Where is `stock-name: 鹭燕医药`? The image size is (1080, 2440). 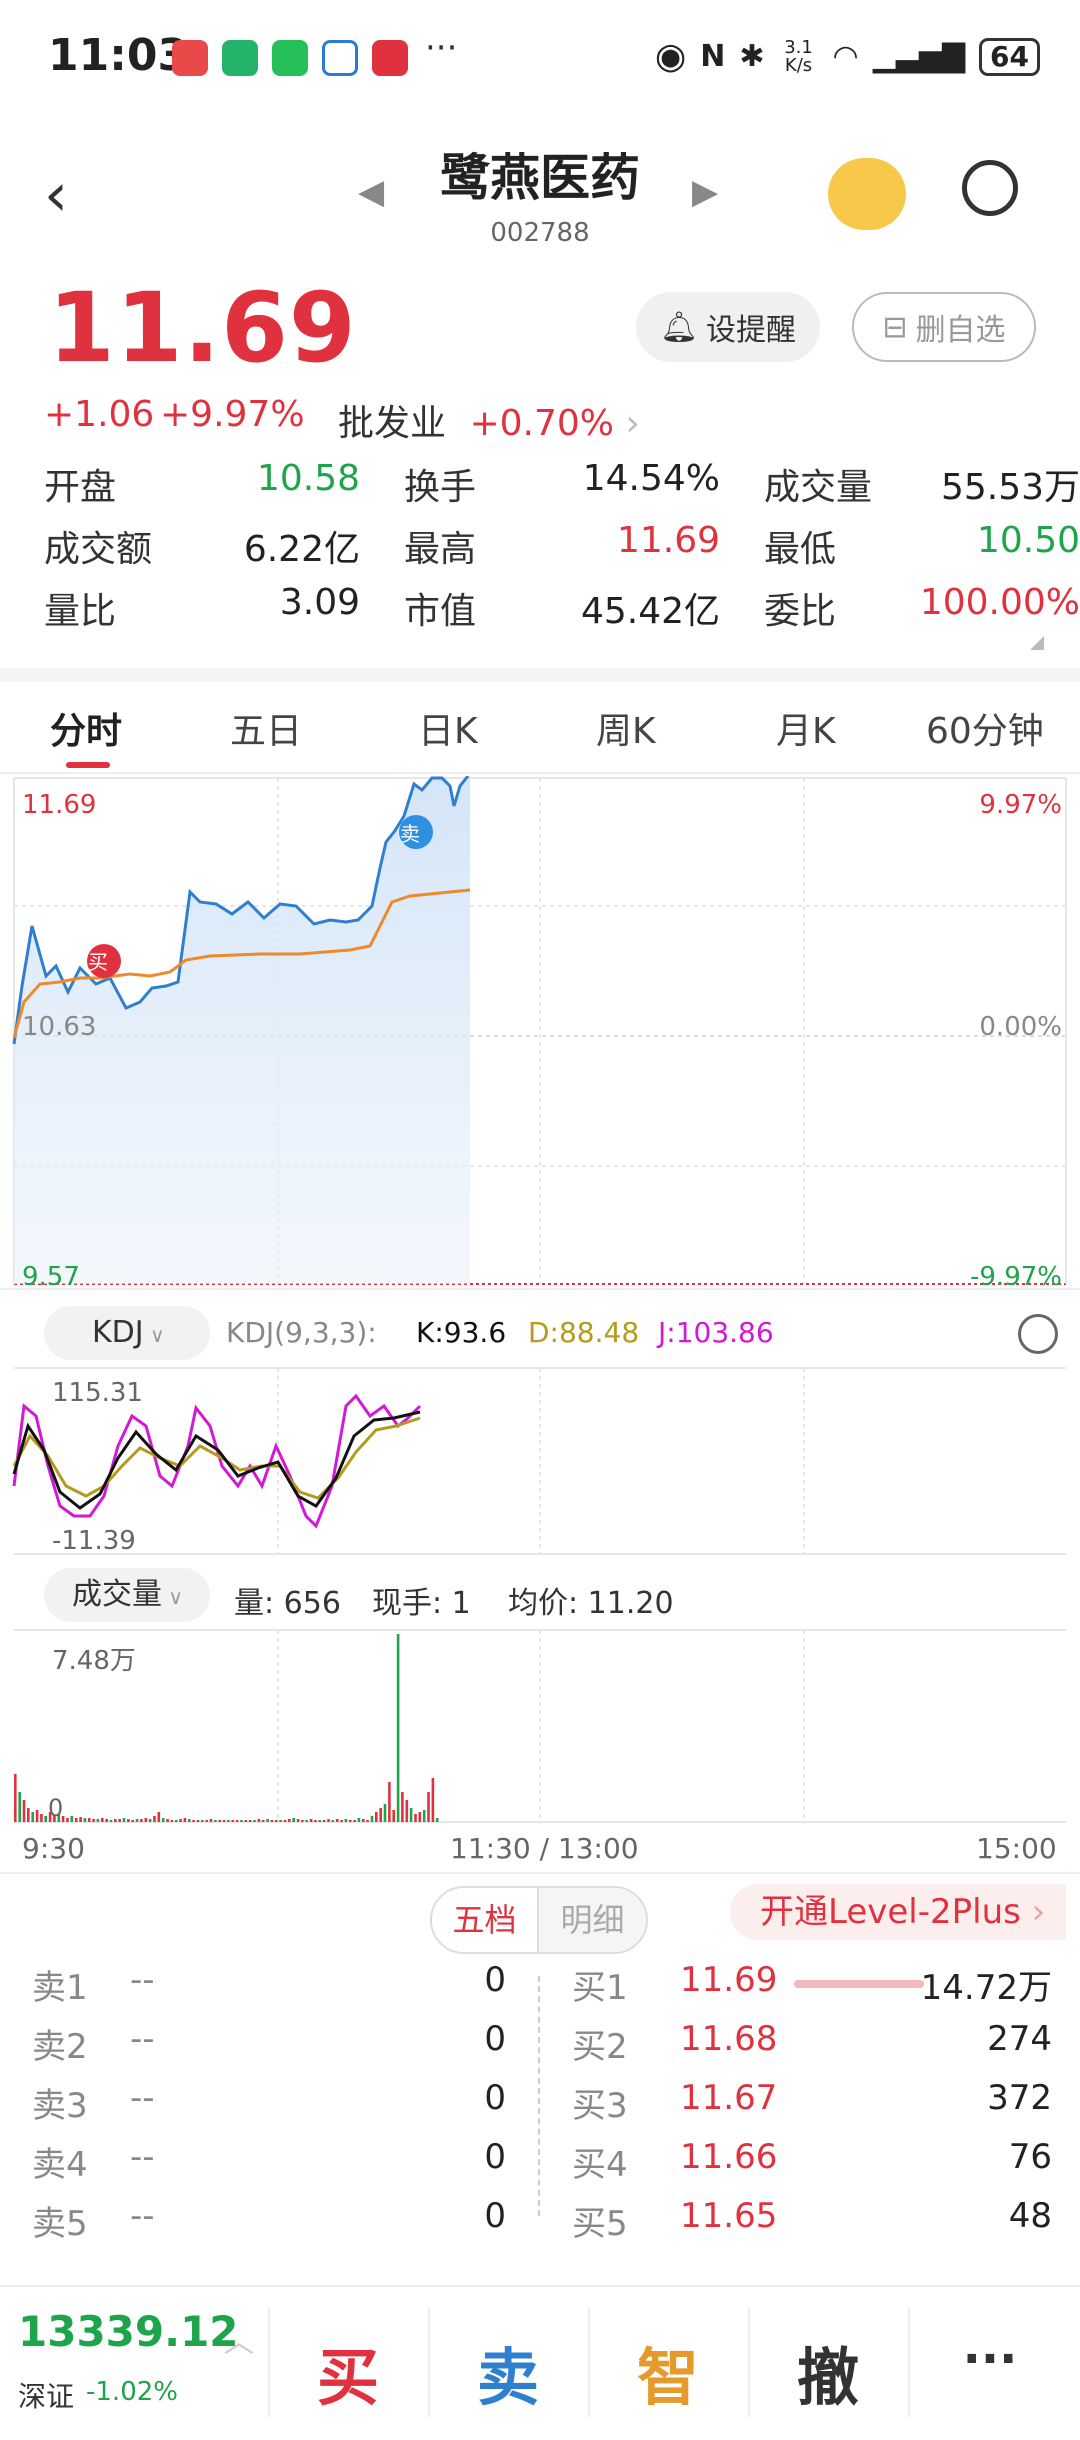 stock-name: 鹭燕医药 is located at coordinates (540, 178).